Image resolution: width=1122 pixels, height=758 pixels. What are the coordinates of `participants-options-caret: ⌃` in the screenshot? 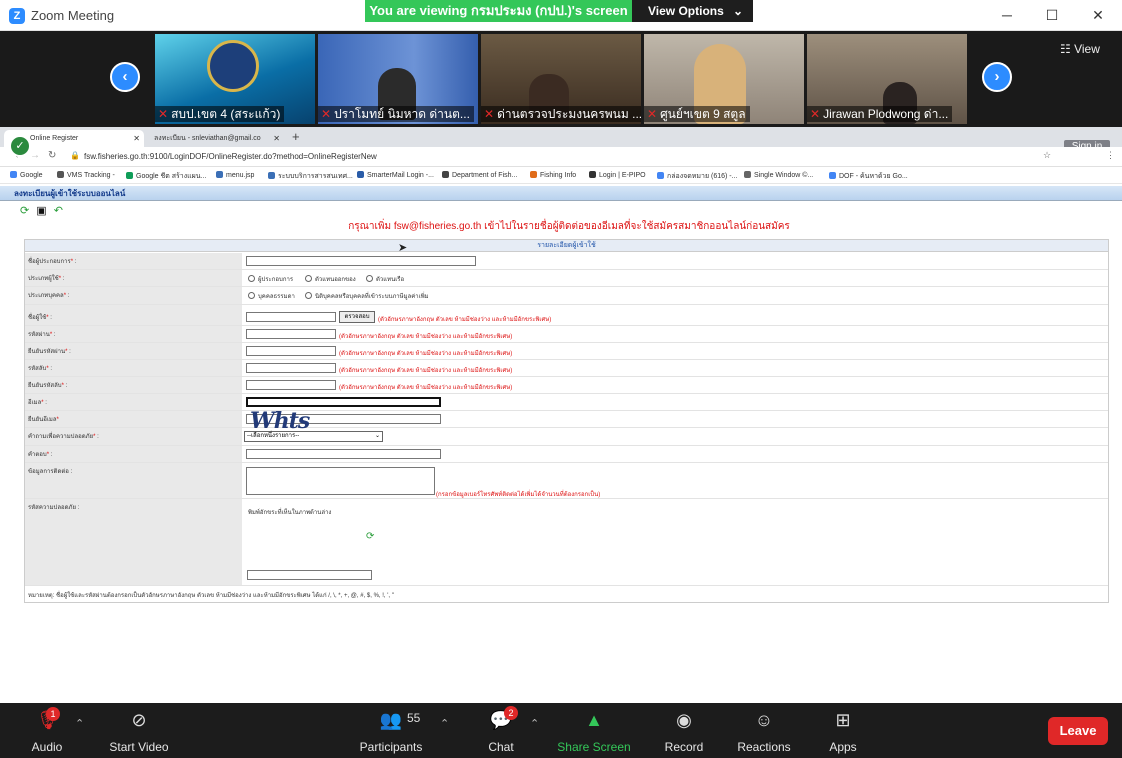 It's located at (444, 723).